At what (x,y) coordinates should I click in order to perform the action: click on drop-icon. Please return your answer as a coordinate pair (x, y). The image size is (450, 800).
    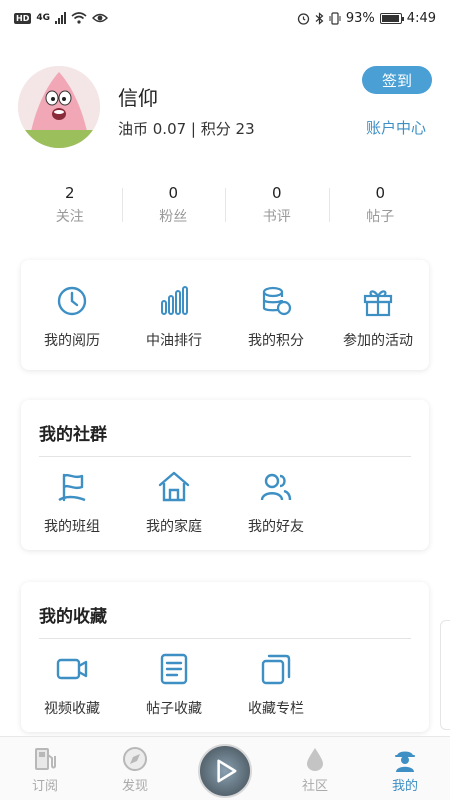
    Looking at the image, I should click on (315, 759).